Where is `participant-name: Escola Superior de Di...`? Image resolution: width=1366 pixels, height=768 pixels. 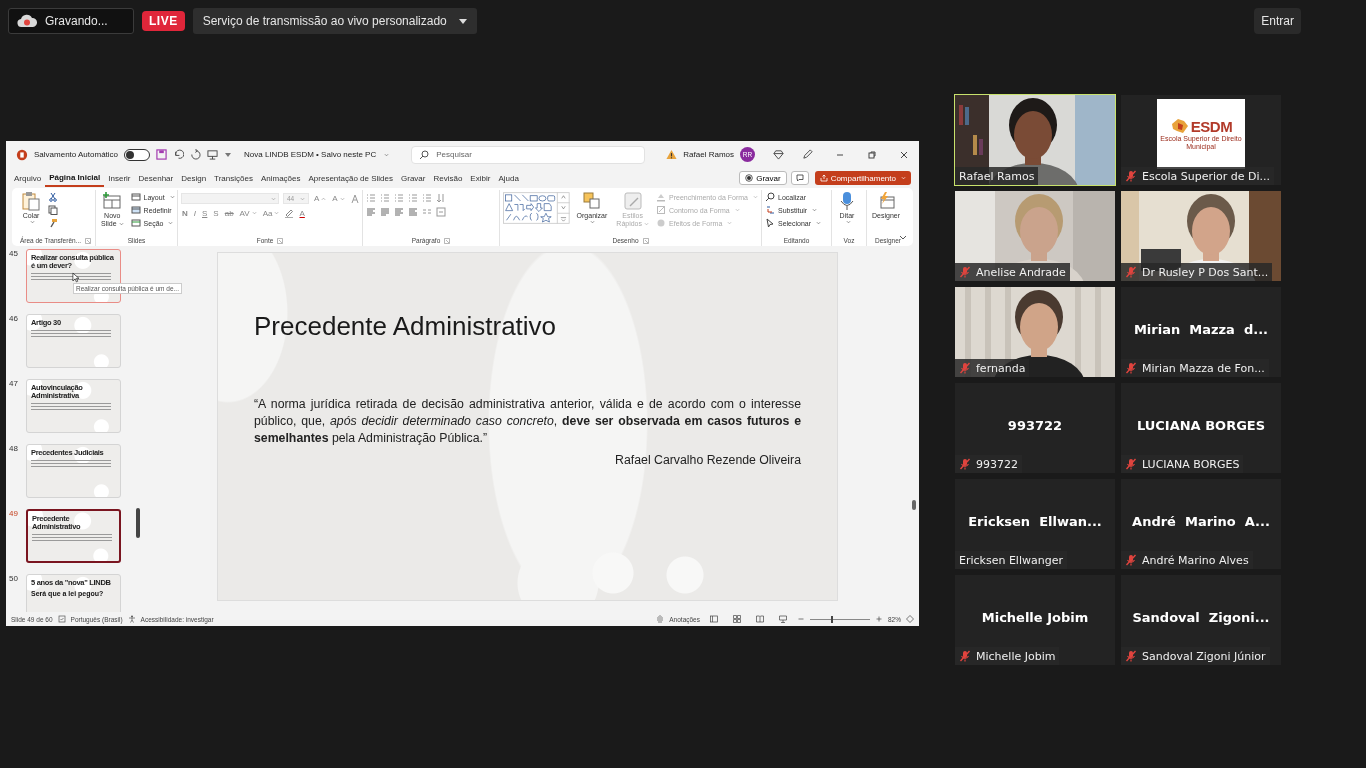 participant-name: Escola Superior de Di... is located at coordinates (1206, 176).